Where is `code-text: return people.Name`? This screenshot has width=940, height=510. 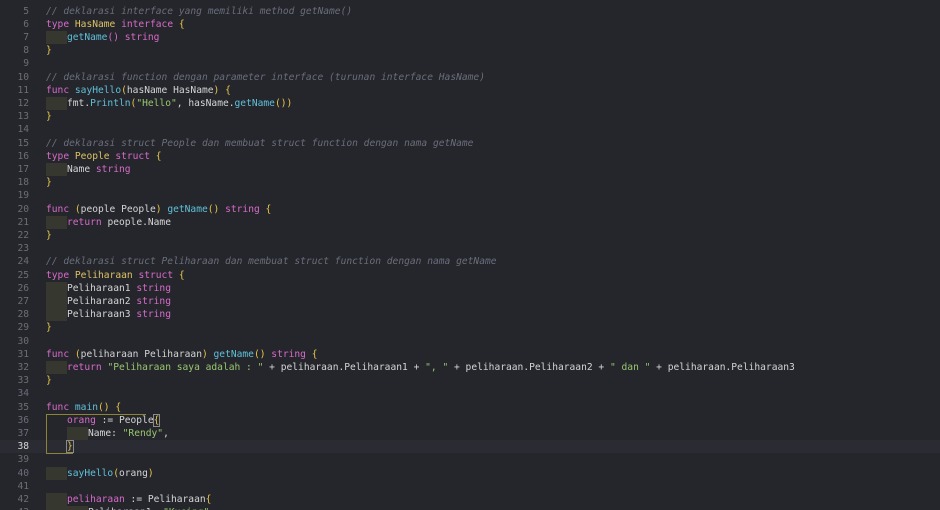
code-text: return people.Name is located at coordinates (108, 222).